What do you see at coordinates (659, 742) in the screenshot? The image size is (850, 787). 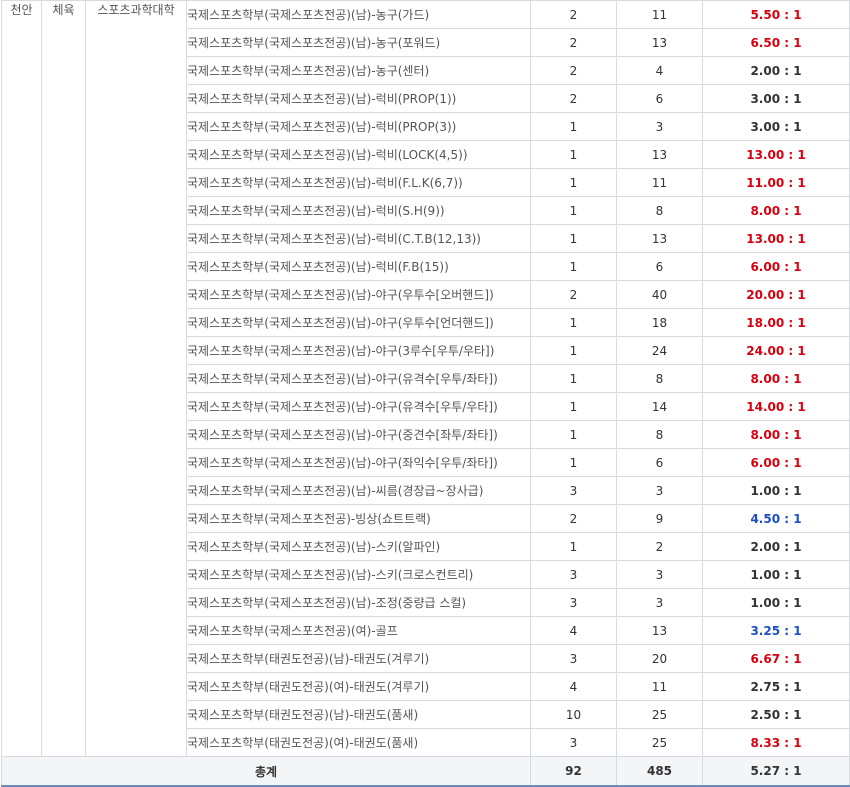 I see `applicants-cell: 25` at bounding box center [659, 742].